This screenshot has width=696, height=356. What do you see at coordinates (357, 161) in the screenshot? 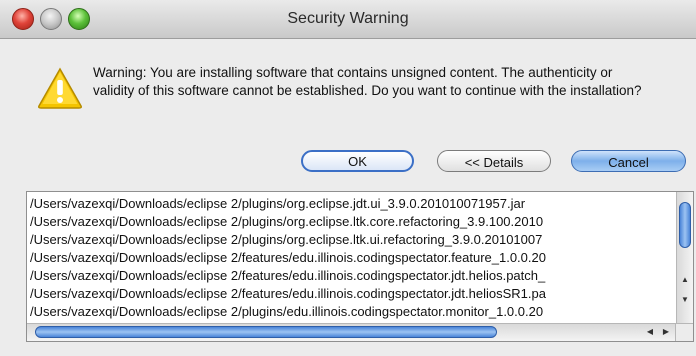
I see `ok-button: OK` at bounding box center [357, 161].